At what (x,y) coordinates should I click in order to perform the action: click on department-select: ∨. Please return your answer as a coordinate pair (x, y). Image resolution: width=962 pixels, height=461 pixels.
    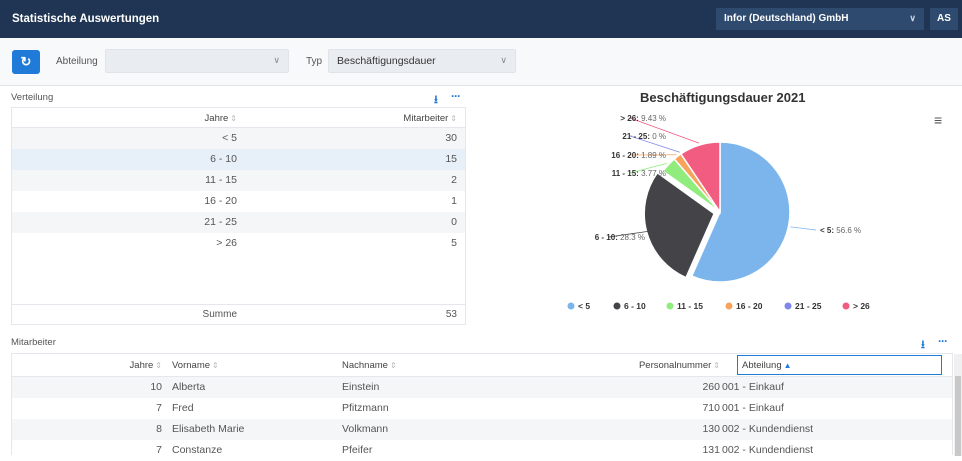
    Looking at the image, I should click on (197, 61).